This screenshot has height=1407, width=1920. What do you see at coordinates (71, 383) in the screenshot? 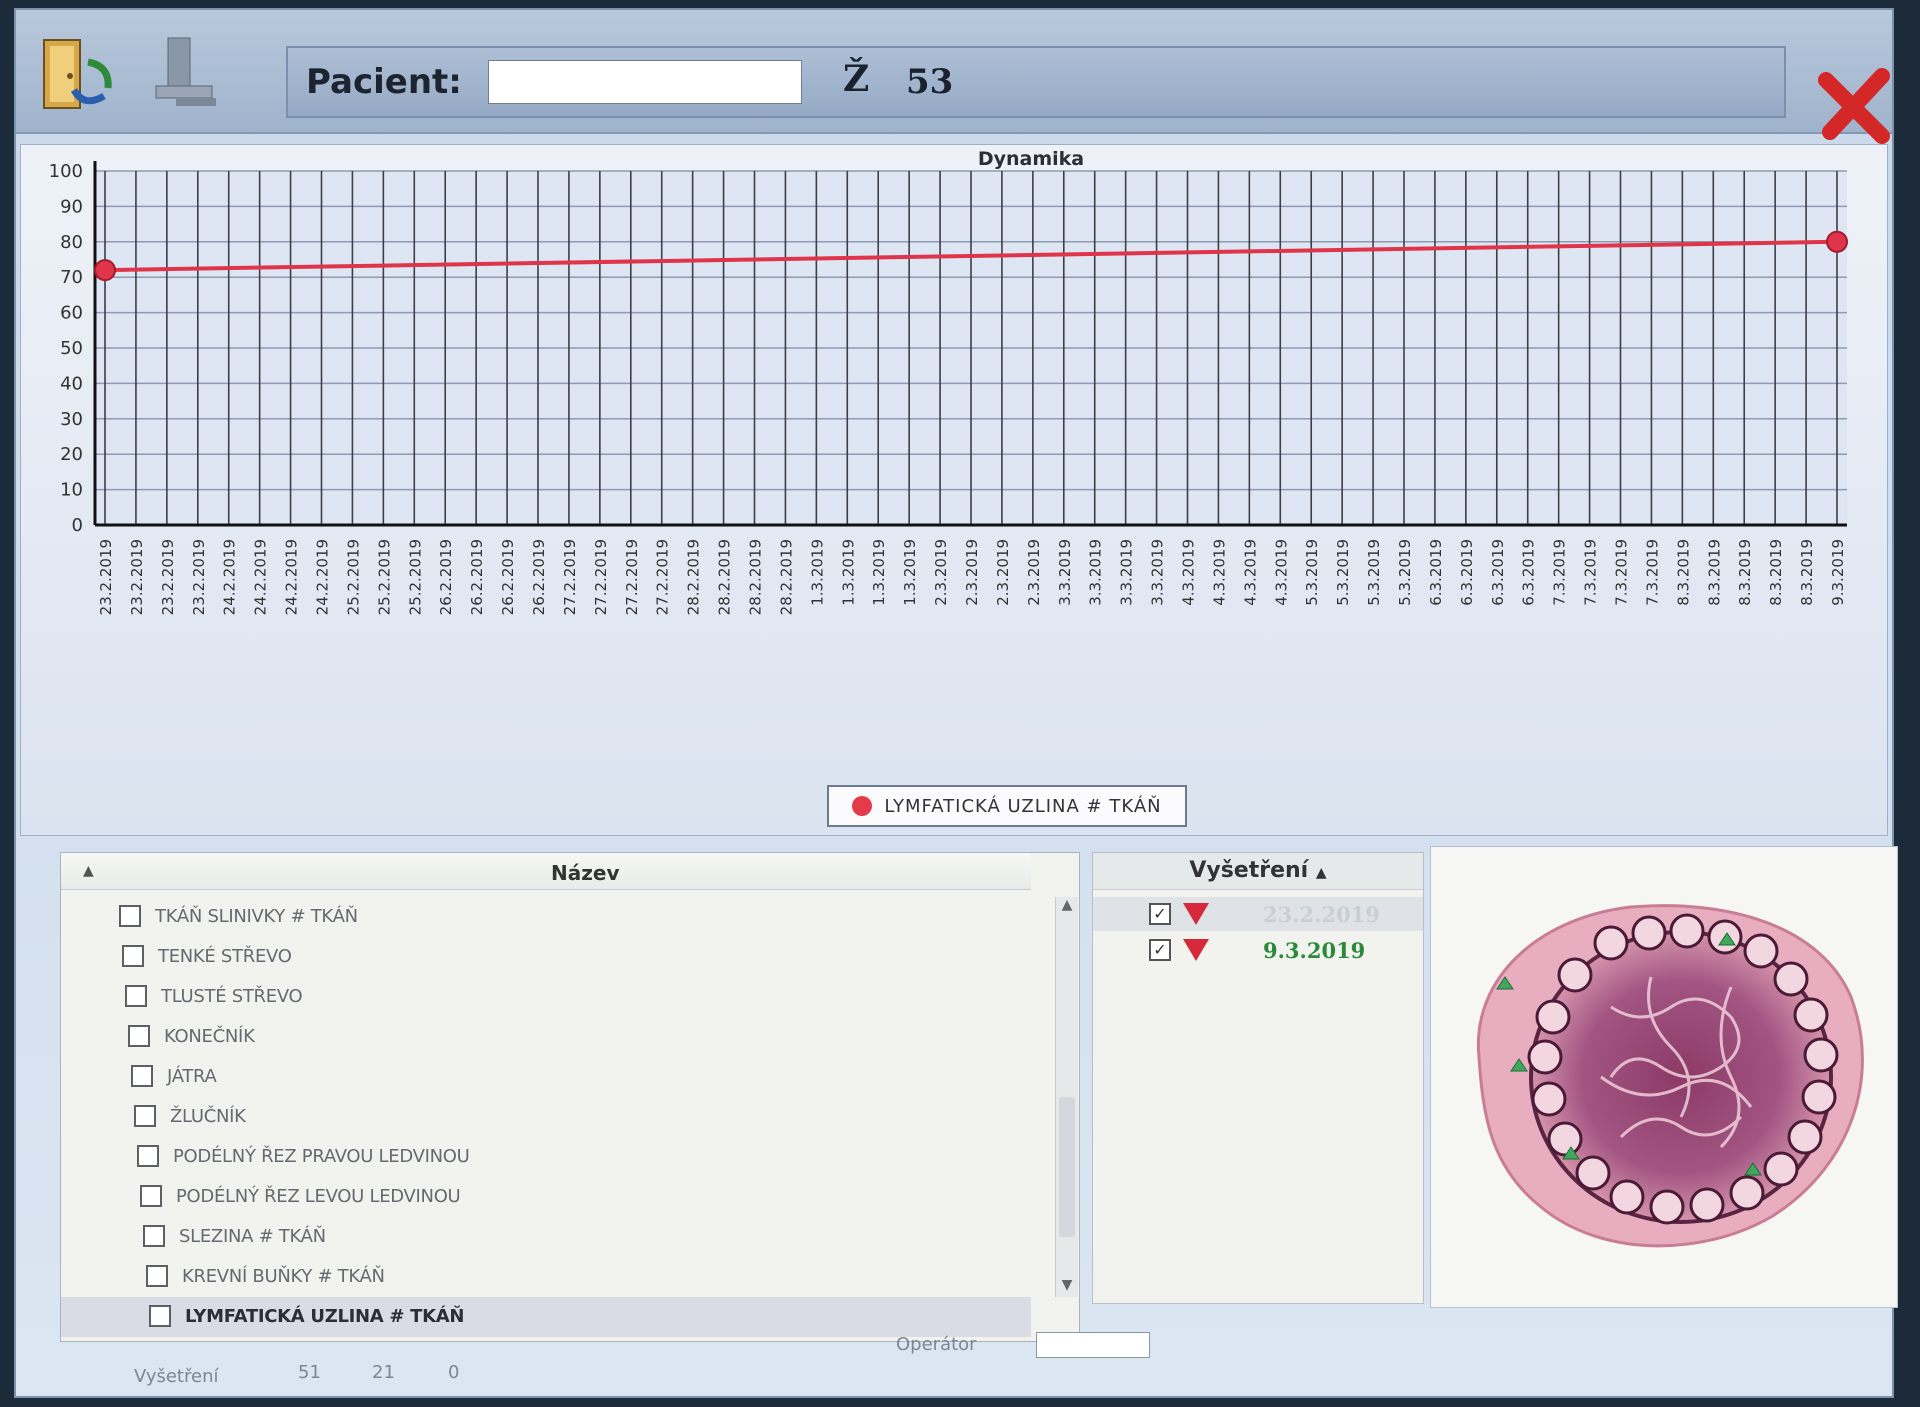
I see `y-tick-label: 40` at bounding box center [71, 383].